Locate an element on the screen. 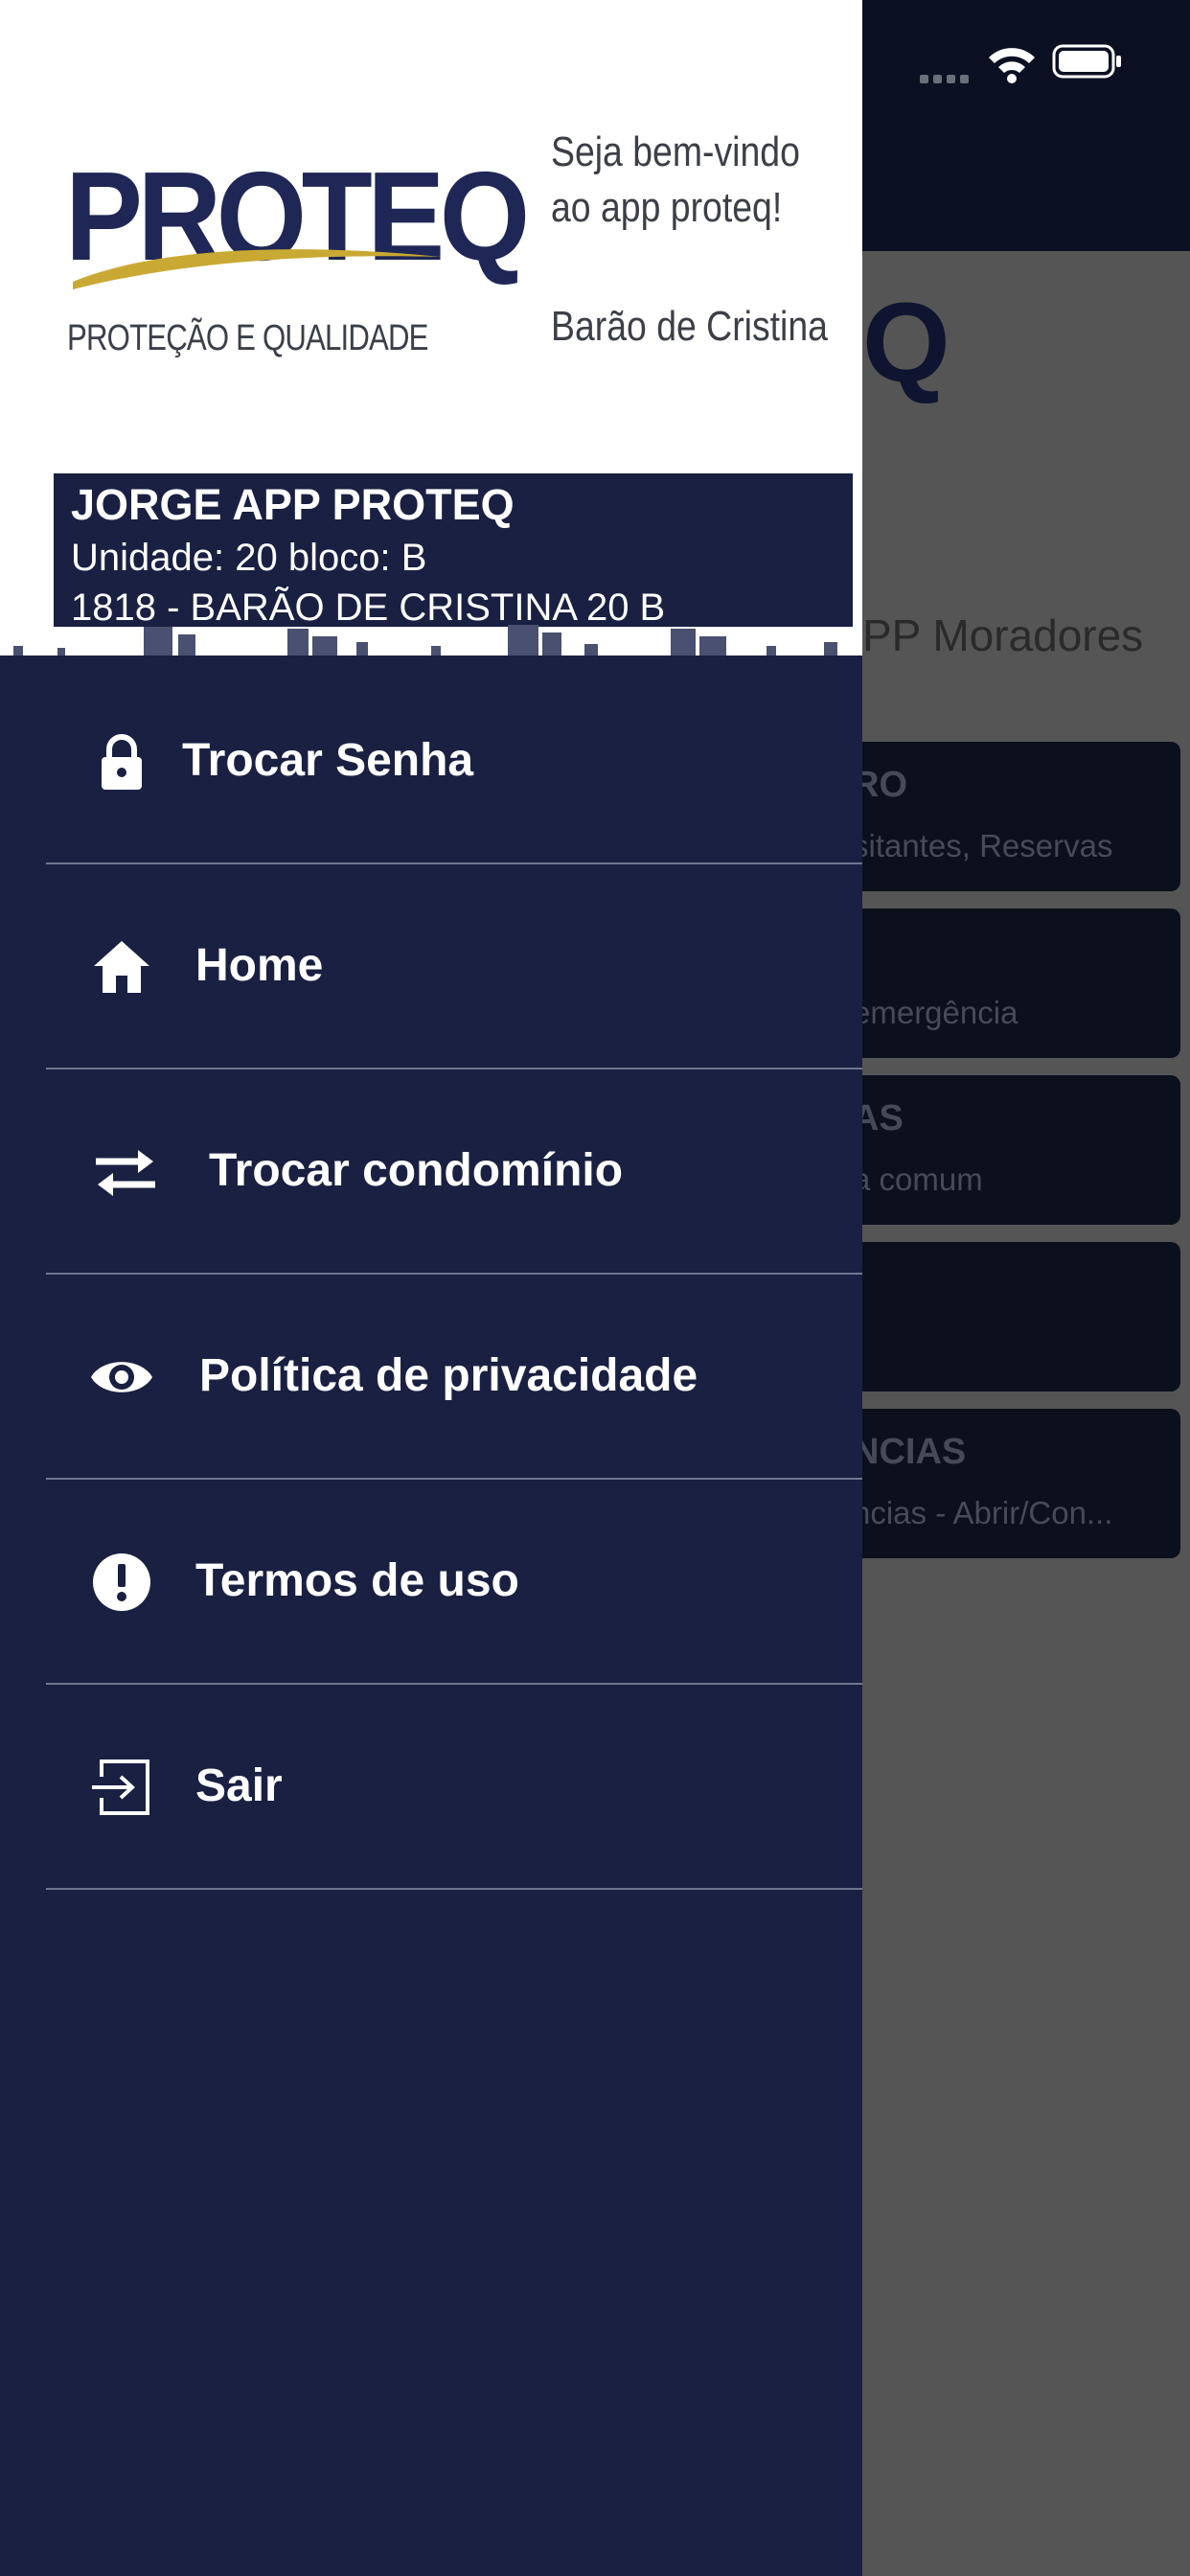  card-subtitle: sitantes, Reservas is located at coordinates (983, 845).